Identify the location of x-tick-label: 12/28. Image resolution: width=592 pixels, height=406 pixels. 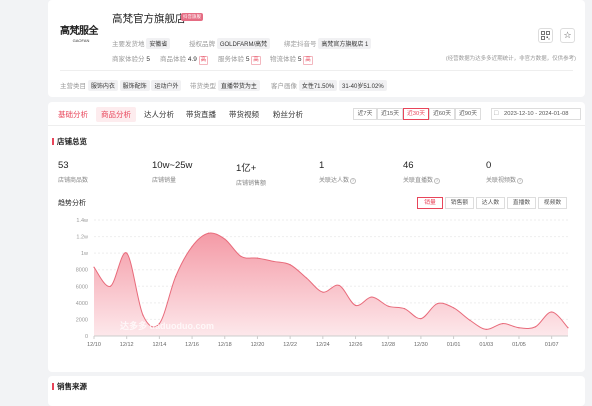
(388, 345).